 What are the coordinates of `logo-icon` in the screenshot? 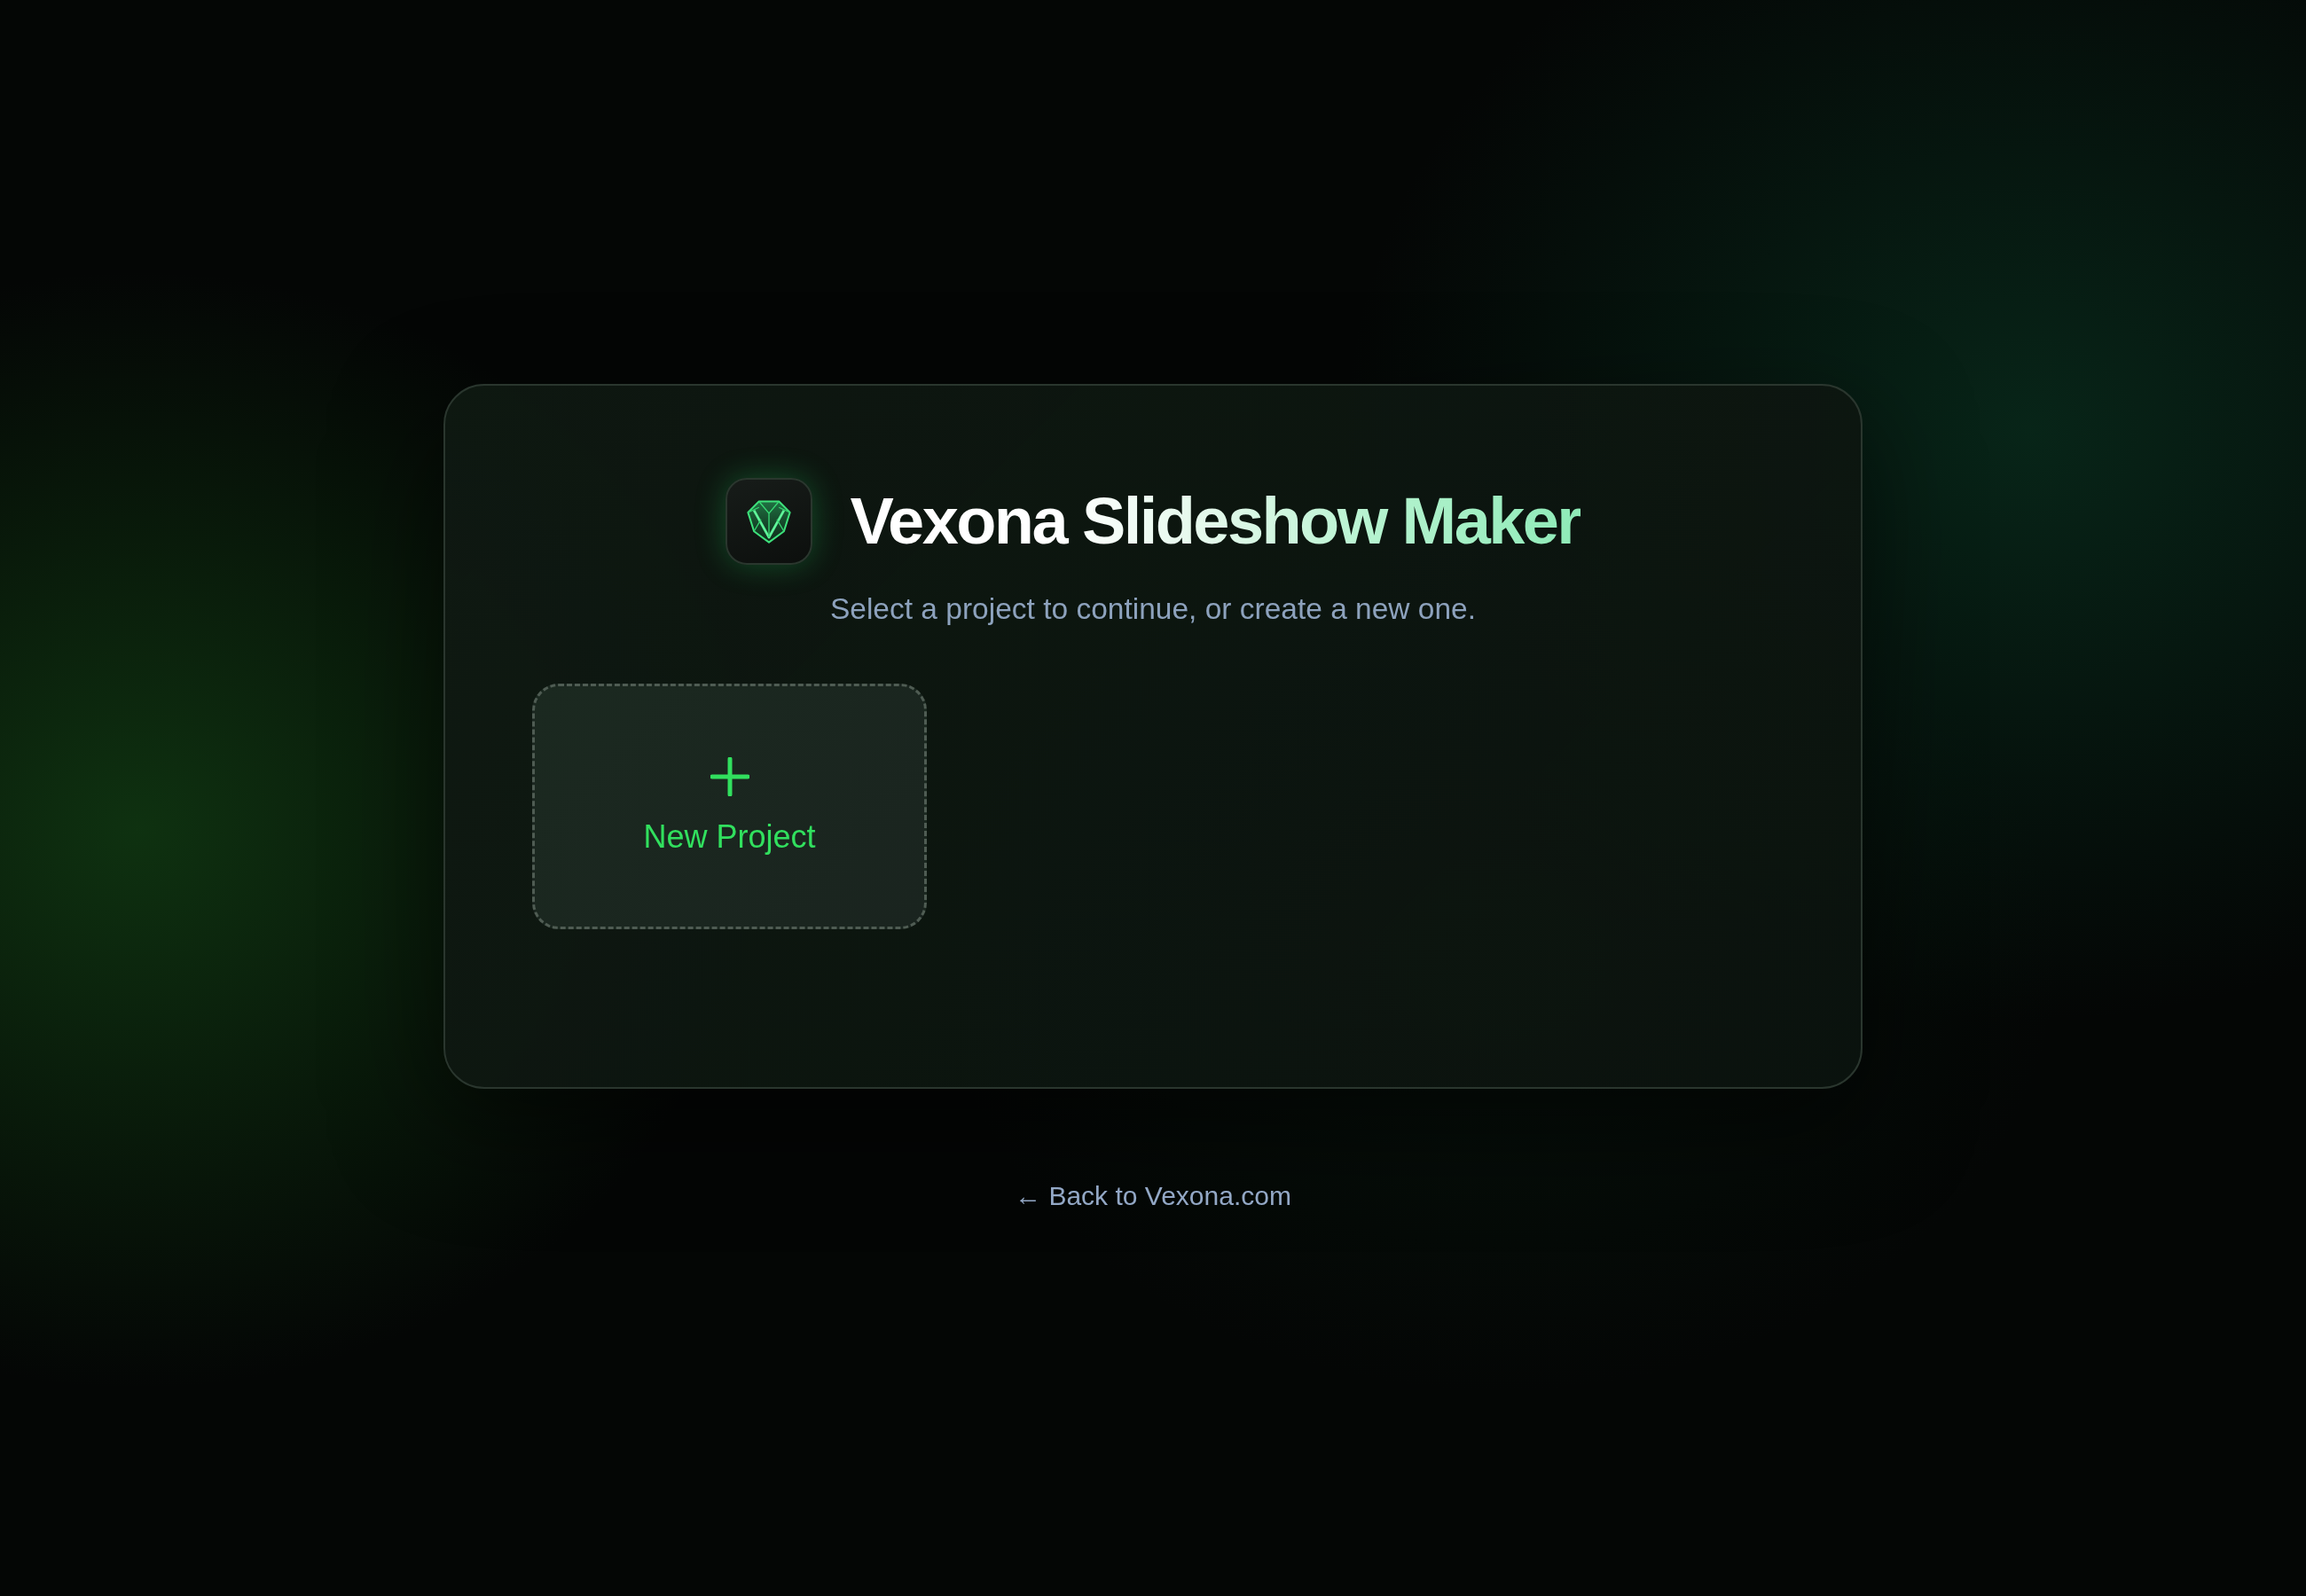 It's located at (769, 521).